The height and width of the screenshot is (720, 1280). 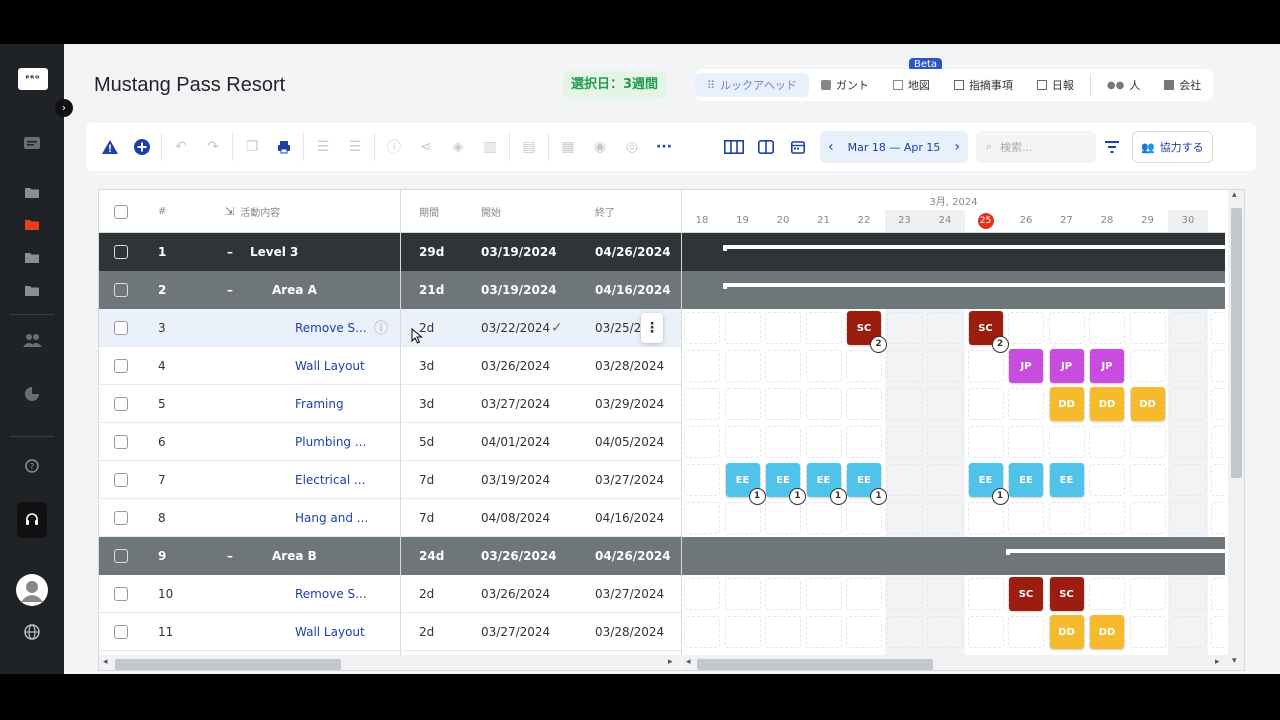 What do you see at coordinates (426, 147) in the screenshot?
I see `share-icon: ⋖` at bounding box center [426, 147].